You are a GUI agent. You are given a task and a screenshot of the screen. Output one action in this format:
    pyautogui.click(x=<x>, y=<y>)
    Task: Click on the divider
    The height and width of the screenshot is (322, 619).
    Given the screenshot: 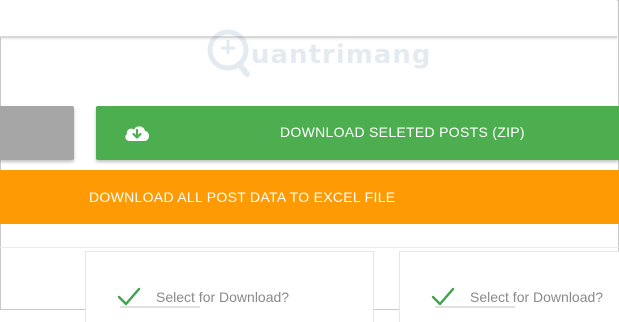 What is the action you would take?
    pyautogui.click(x=309, y=247)
    